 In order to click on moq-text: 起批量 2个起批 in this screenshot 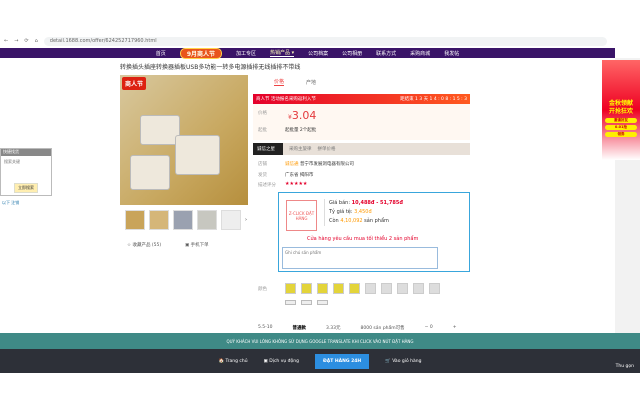, I will do `click(301, 130)`.